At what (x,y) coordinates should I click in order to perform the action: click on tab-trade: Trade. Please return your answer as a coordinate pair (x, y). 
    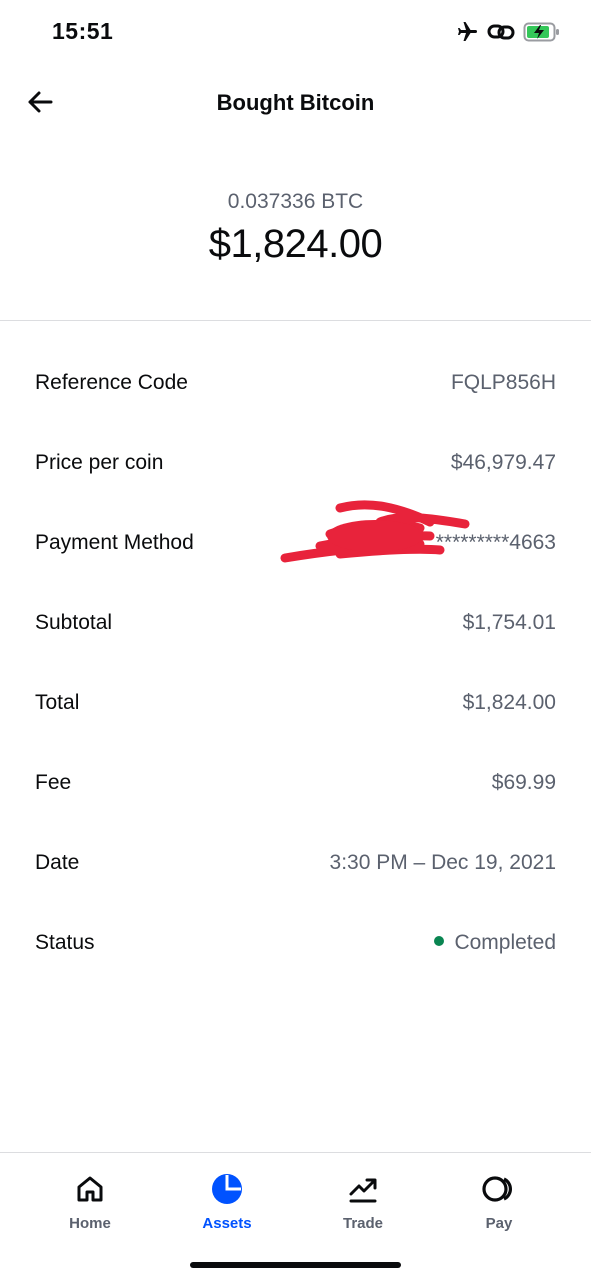
    Looking at the image, I should click on (363, 1201).